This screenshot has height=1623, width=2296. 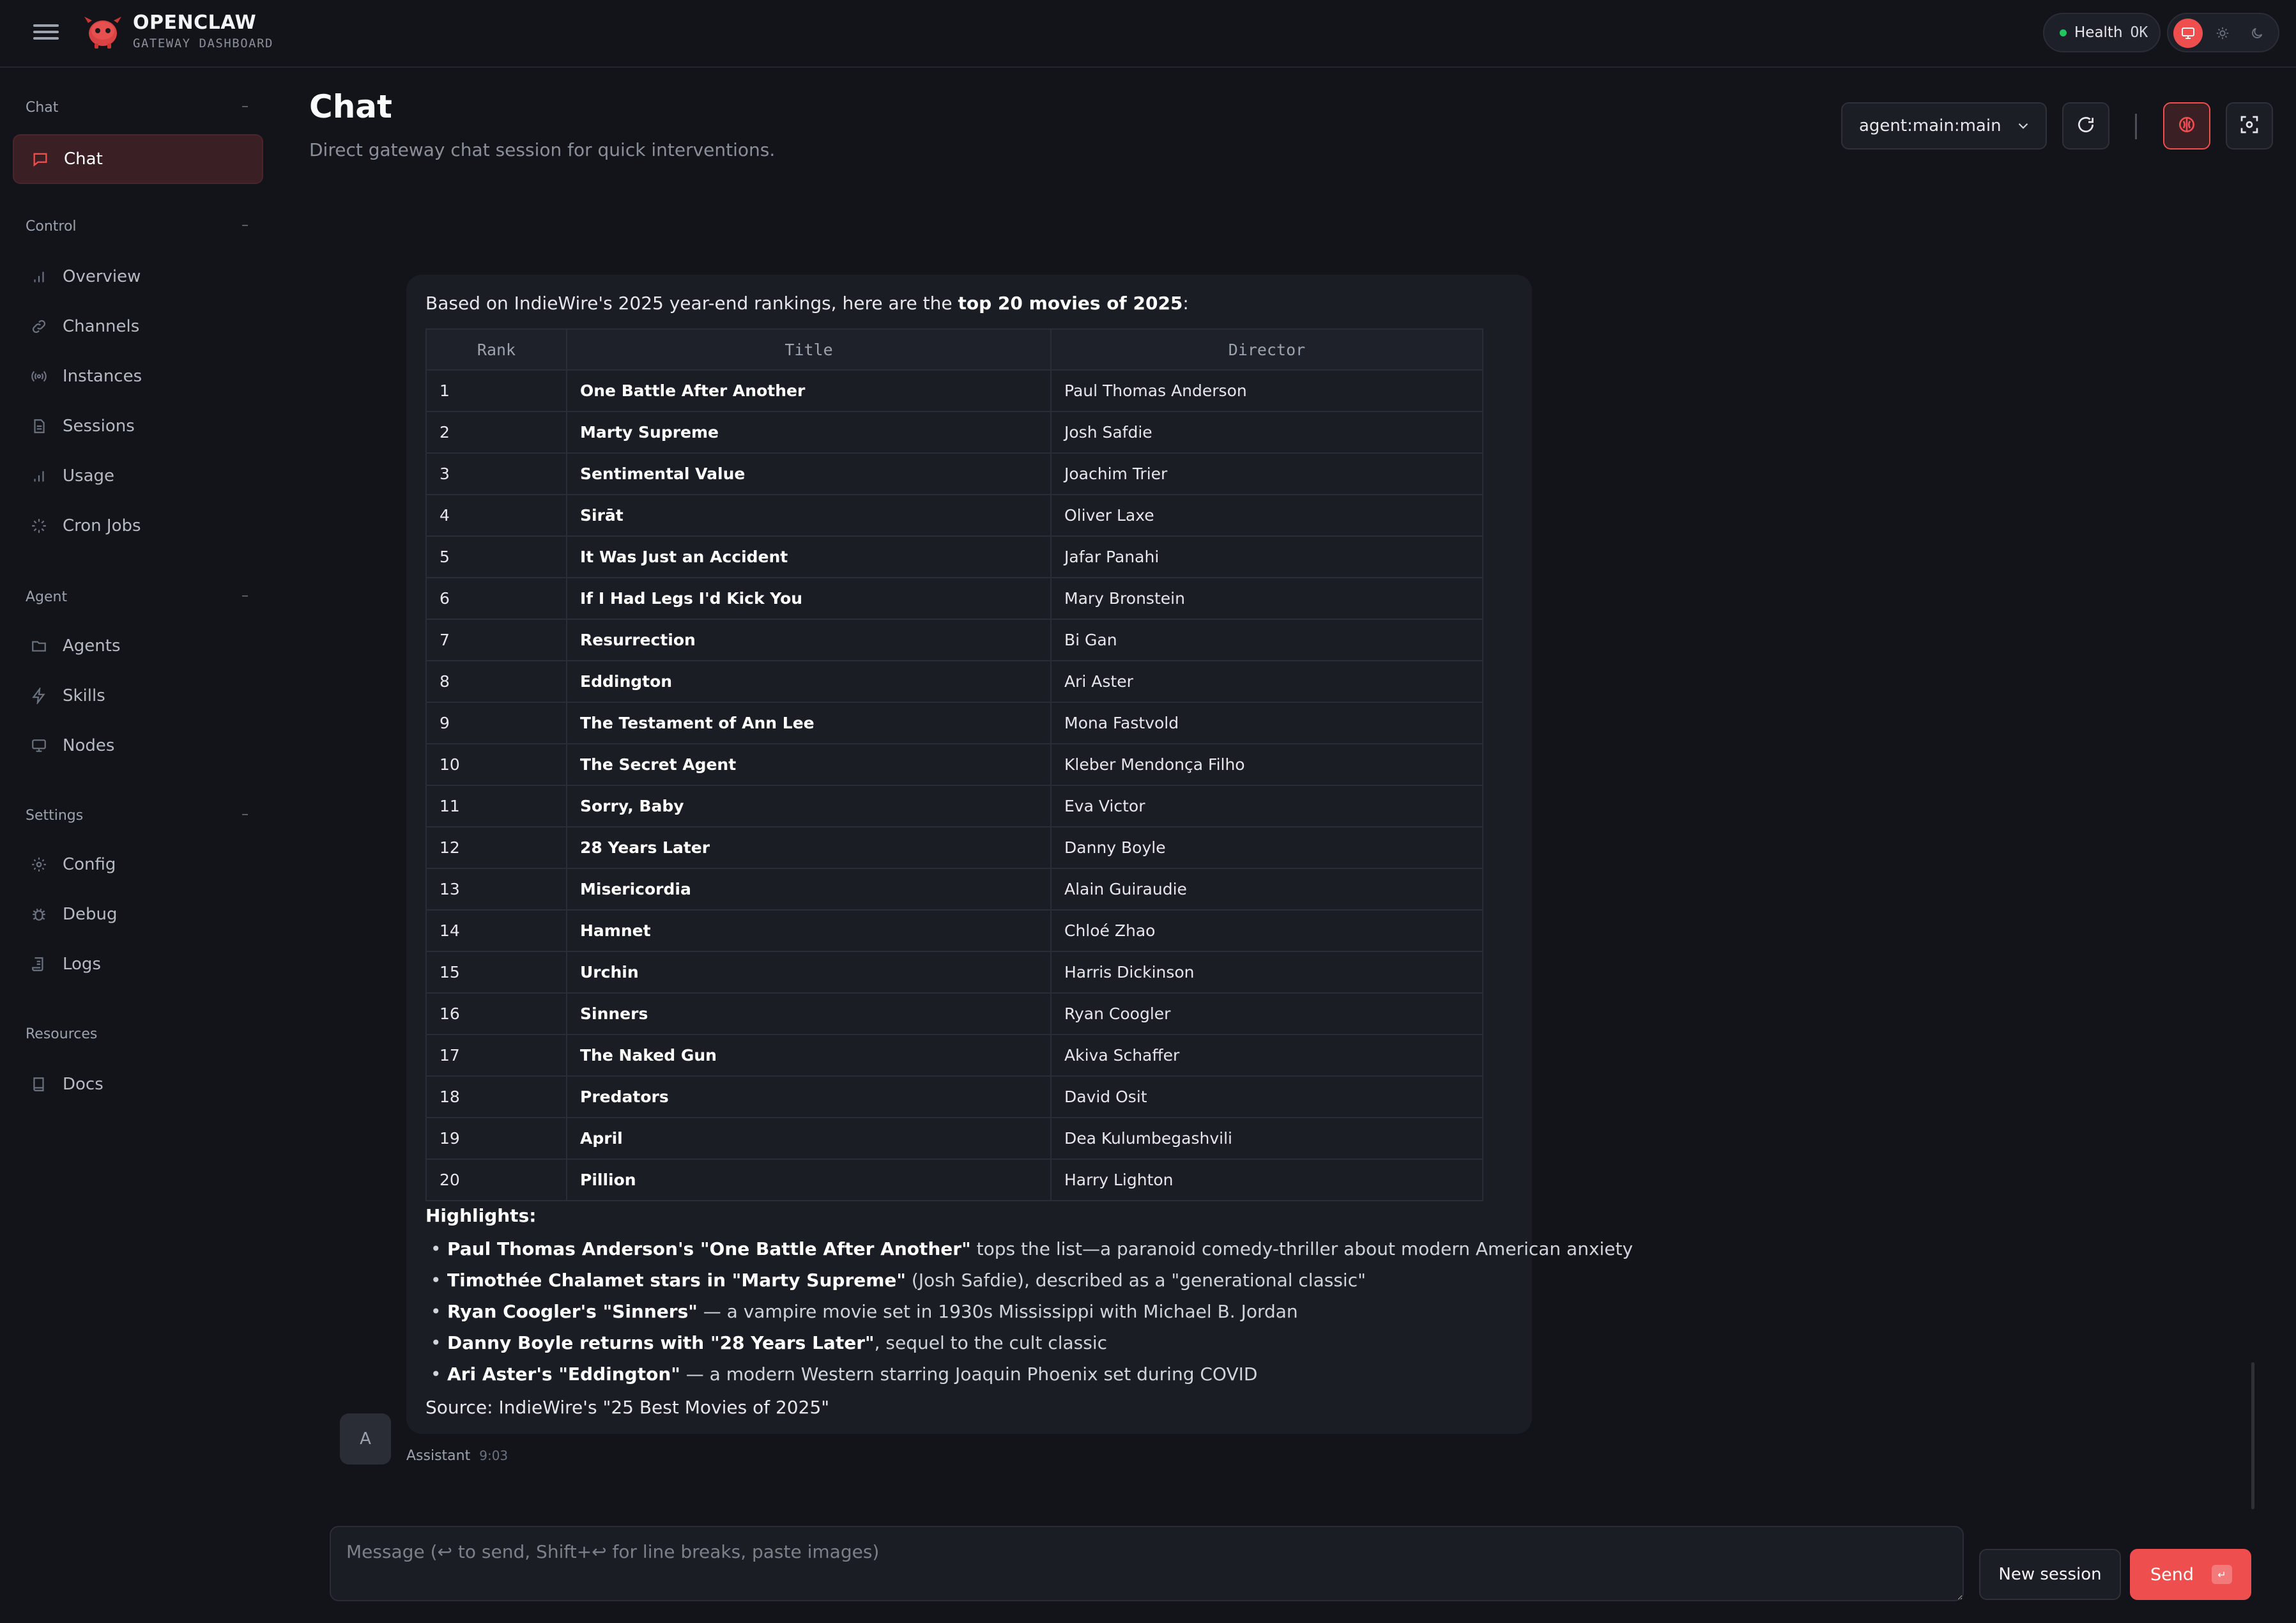 What do you see at coordinates (1266, 723) in the screenshot?
I see `cell-director: Mona Fastvold` at bounding box center [1266, 723].